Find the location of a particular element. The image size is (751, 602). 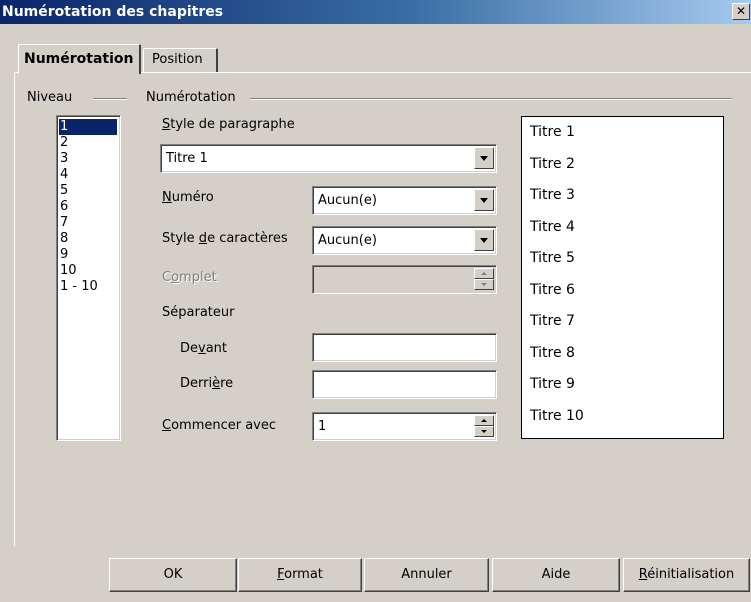

char-style-value: Aucun(e) is located at coordinates (347, 240).